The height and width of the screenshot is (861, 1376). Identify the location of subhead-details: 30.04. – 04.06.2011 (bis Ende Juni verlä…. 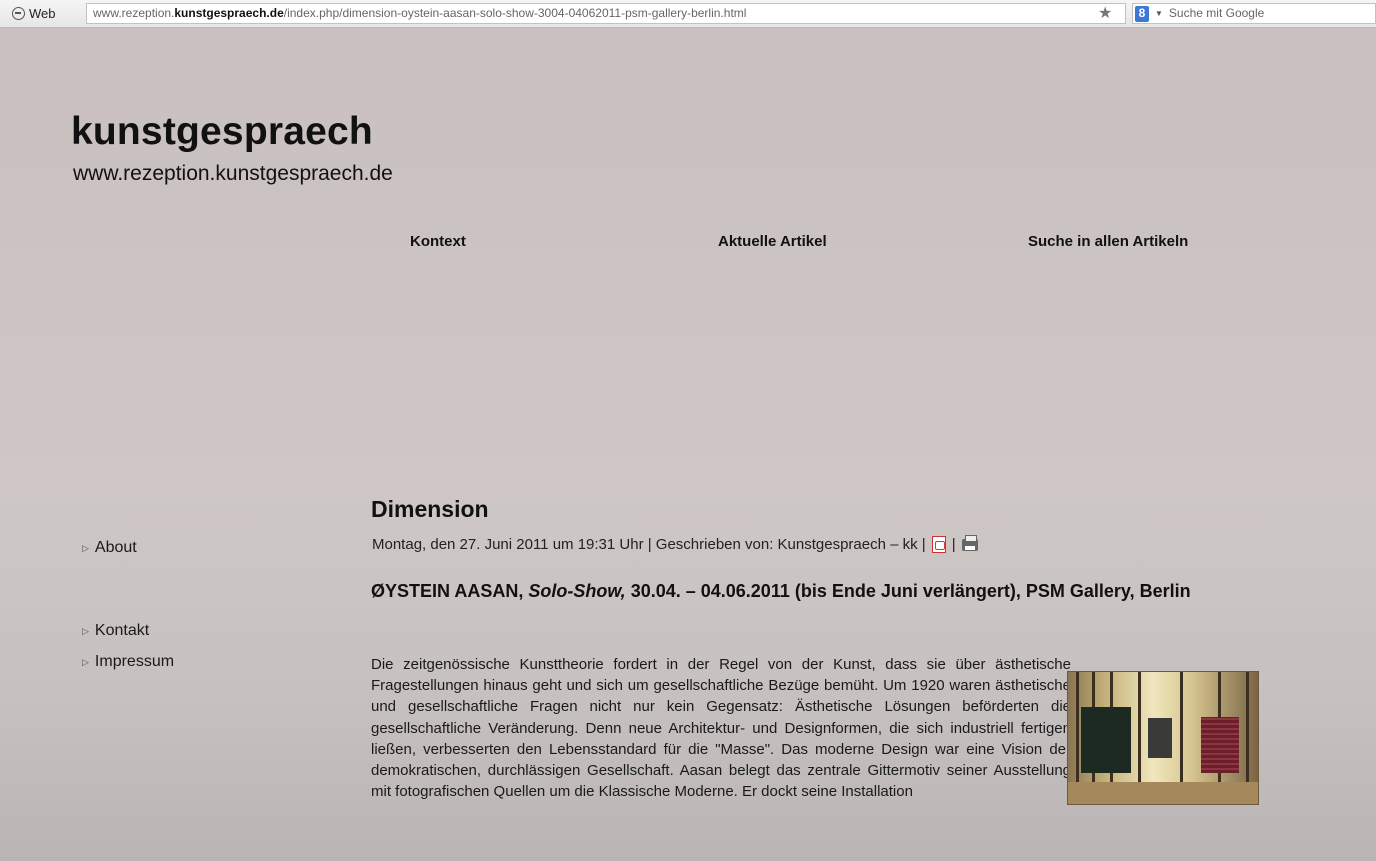
(908, 591).